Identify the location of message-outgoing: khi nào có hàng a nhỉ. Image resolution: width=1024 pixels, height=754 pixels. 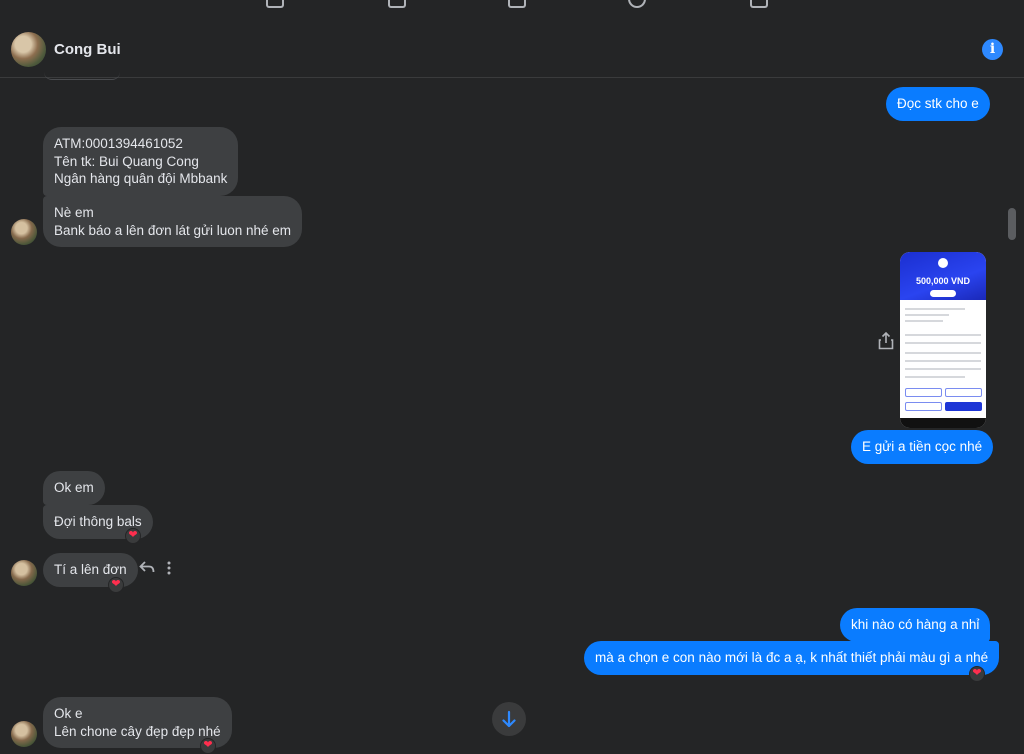
(915, 625).